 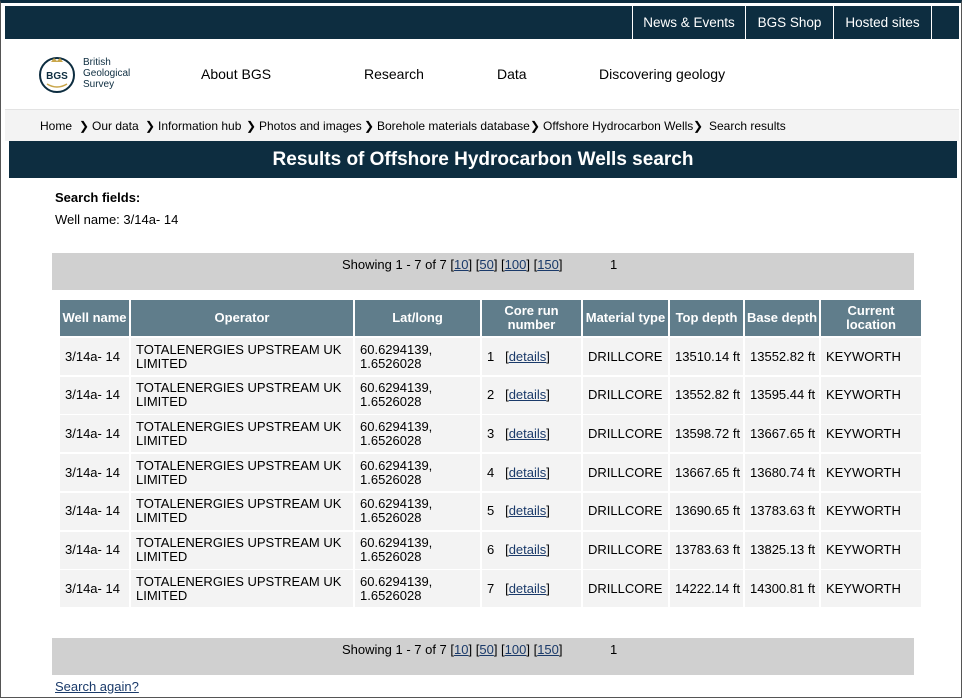 I want to click on cell-base-depth: 13595.44 ft, so click(x=782, y=395).